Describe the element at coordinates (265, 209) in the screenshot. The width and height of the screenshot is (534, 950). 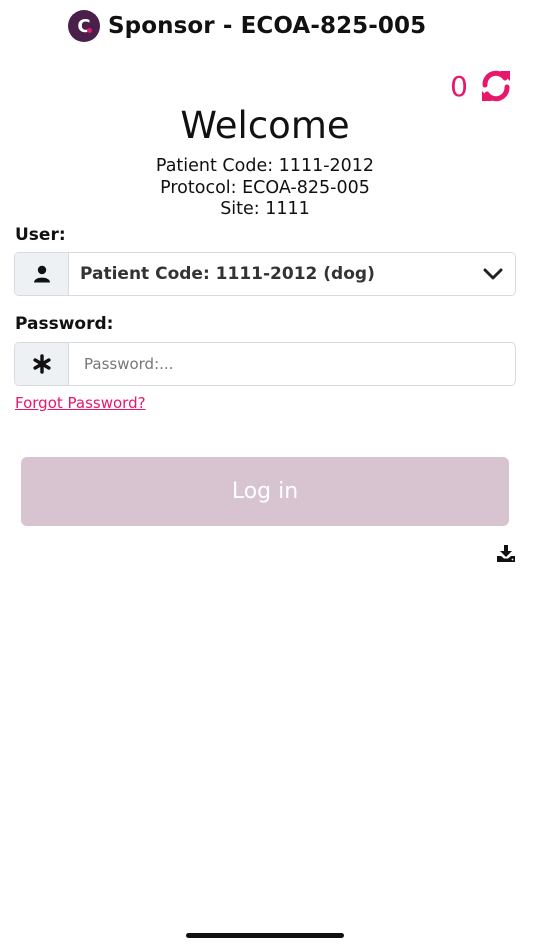
I see `site-text: Site: 1111` at that location.